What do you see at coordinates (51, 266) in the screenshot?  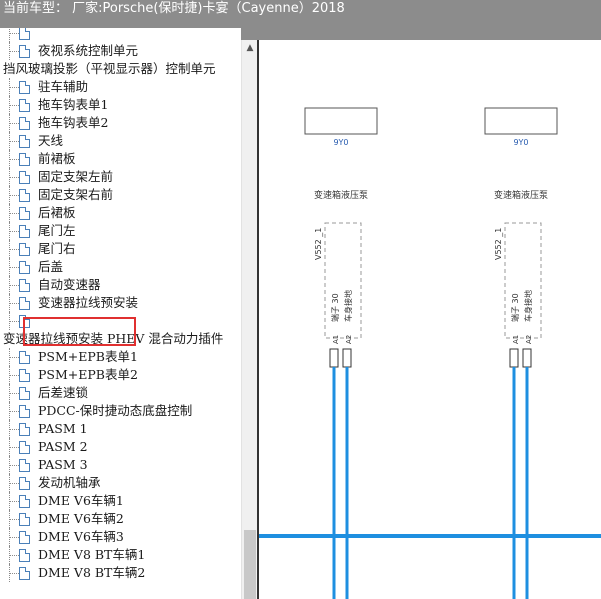 I see `tree-item-label: 后盖` at bounding box center [51, 266].